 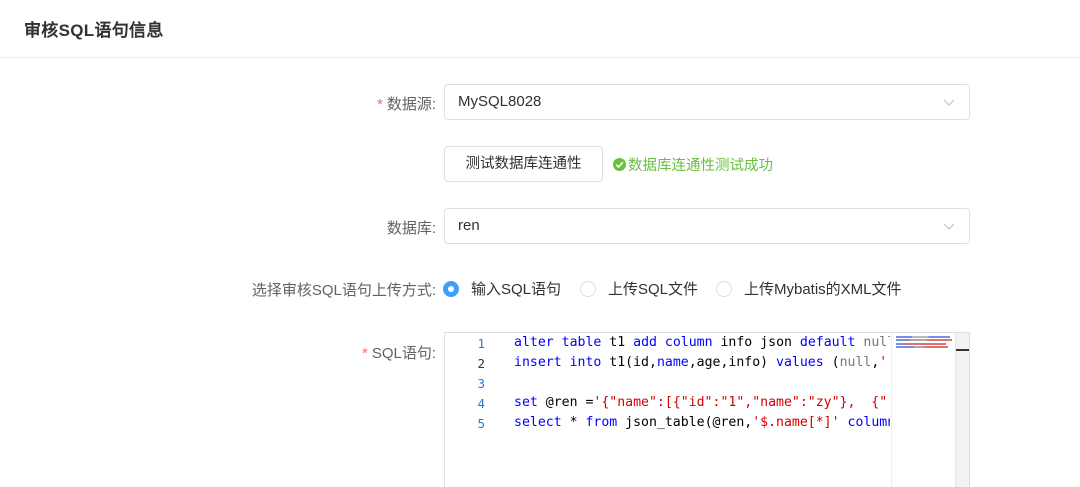 I want to click on datasource-select: MySQL8028, so click(x=707, y=102).